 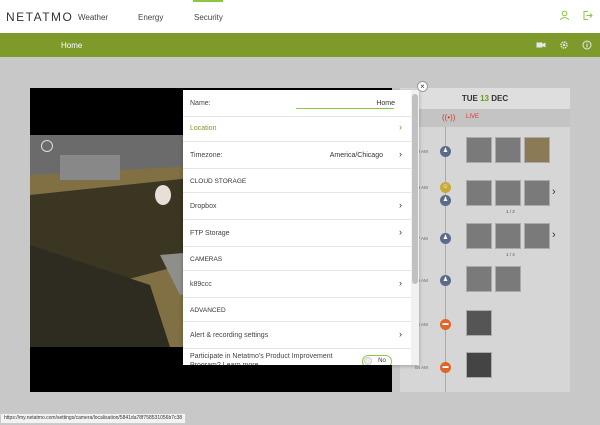 What do you see at coordinates (485, 118) in the screenshot?
I see `live-row: ((•)) LIVE` at bounding box center [485, 118].